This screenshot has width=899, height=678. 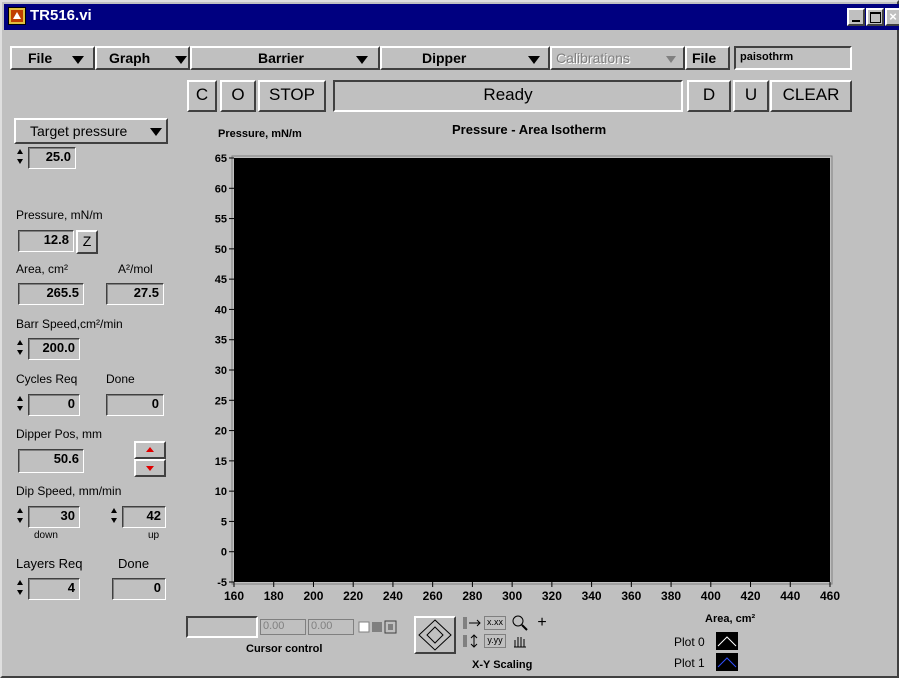 I want to click on target-pressure-menu: Target pressure, so click(x=91, y=131).